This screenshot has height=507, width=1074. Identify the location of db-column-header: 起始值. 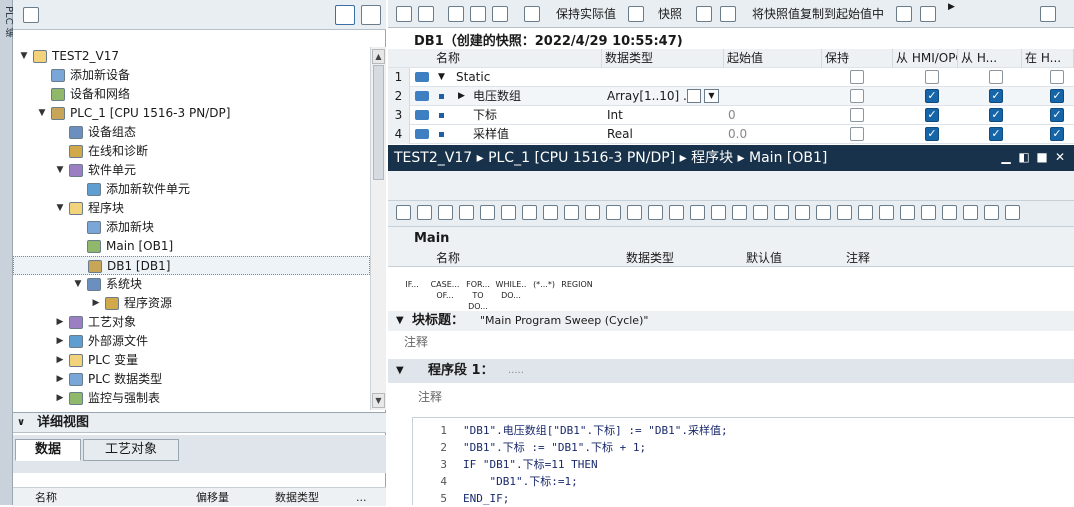
(773, 58).